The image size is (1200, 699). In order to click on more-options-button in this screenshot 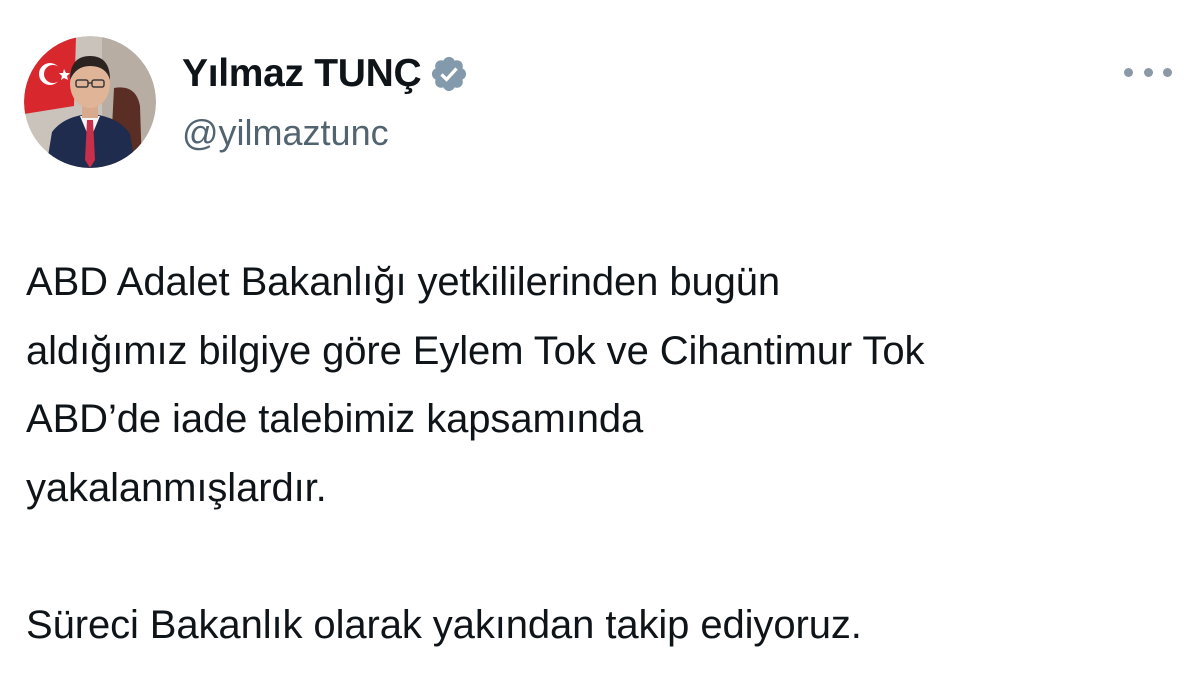, I will do `click(1148, 72)`.